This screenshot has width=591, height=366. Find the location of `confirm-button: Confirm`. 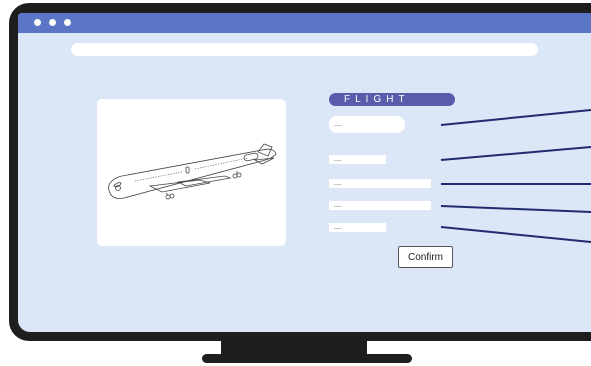

confirm-button: Confirm is located at coordinates (425, 257).